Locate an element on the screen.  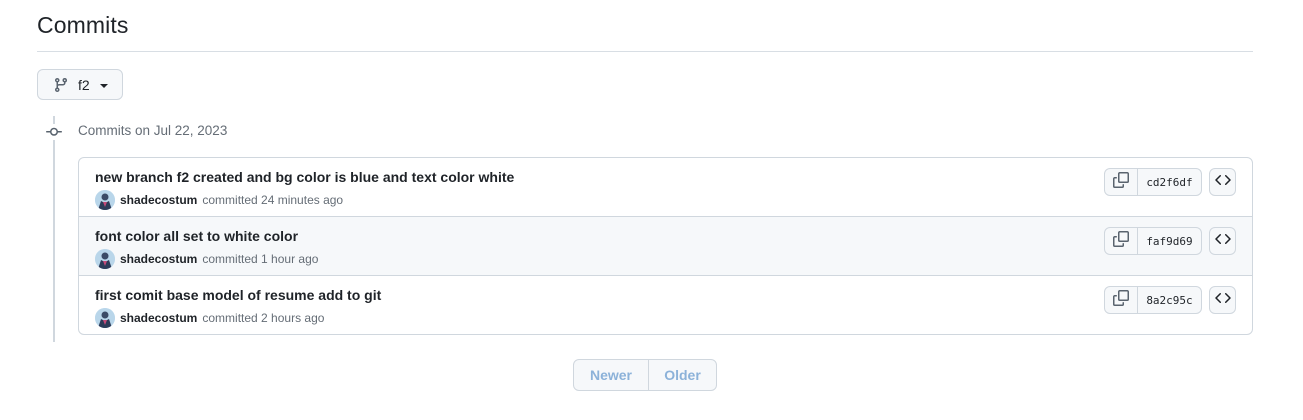
commit-meta: shadecostum committed 24 minutes ago is located at coordinates (219, 200).